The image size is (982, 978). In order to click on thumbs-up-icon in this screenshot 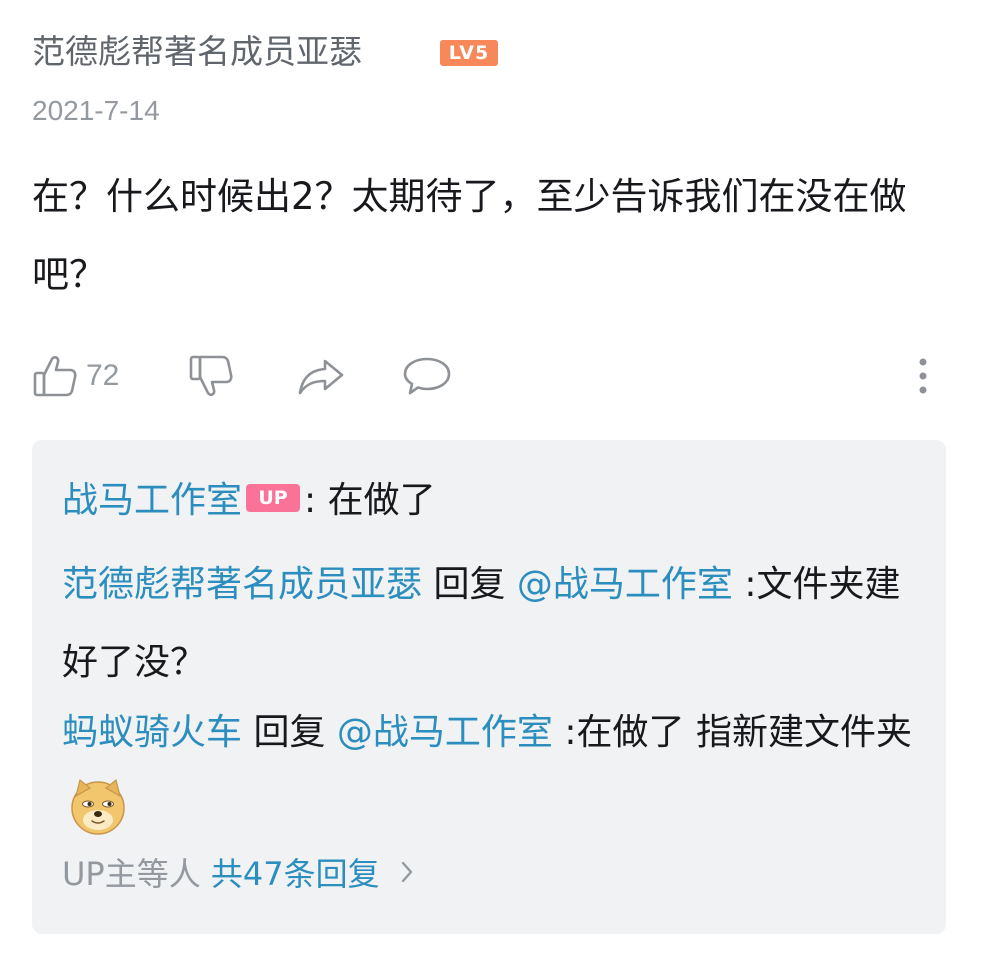, I will do `click(55, 376)`.